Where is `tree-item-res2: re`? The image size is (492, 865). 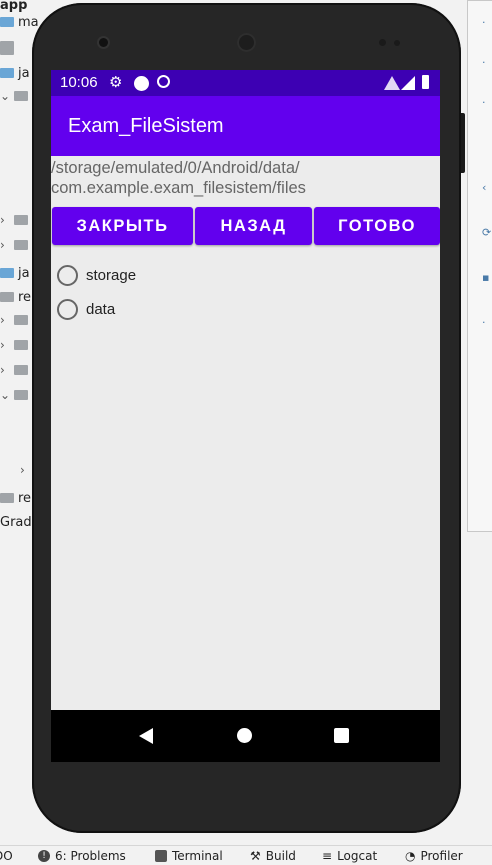 tree-item-res2: re is located at coordinates (15, 498).